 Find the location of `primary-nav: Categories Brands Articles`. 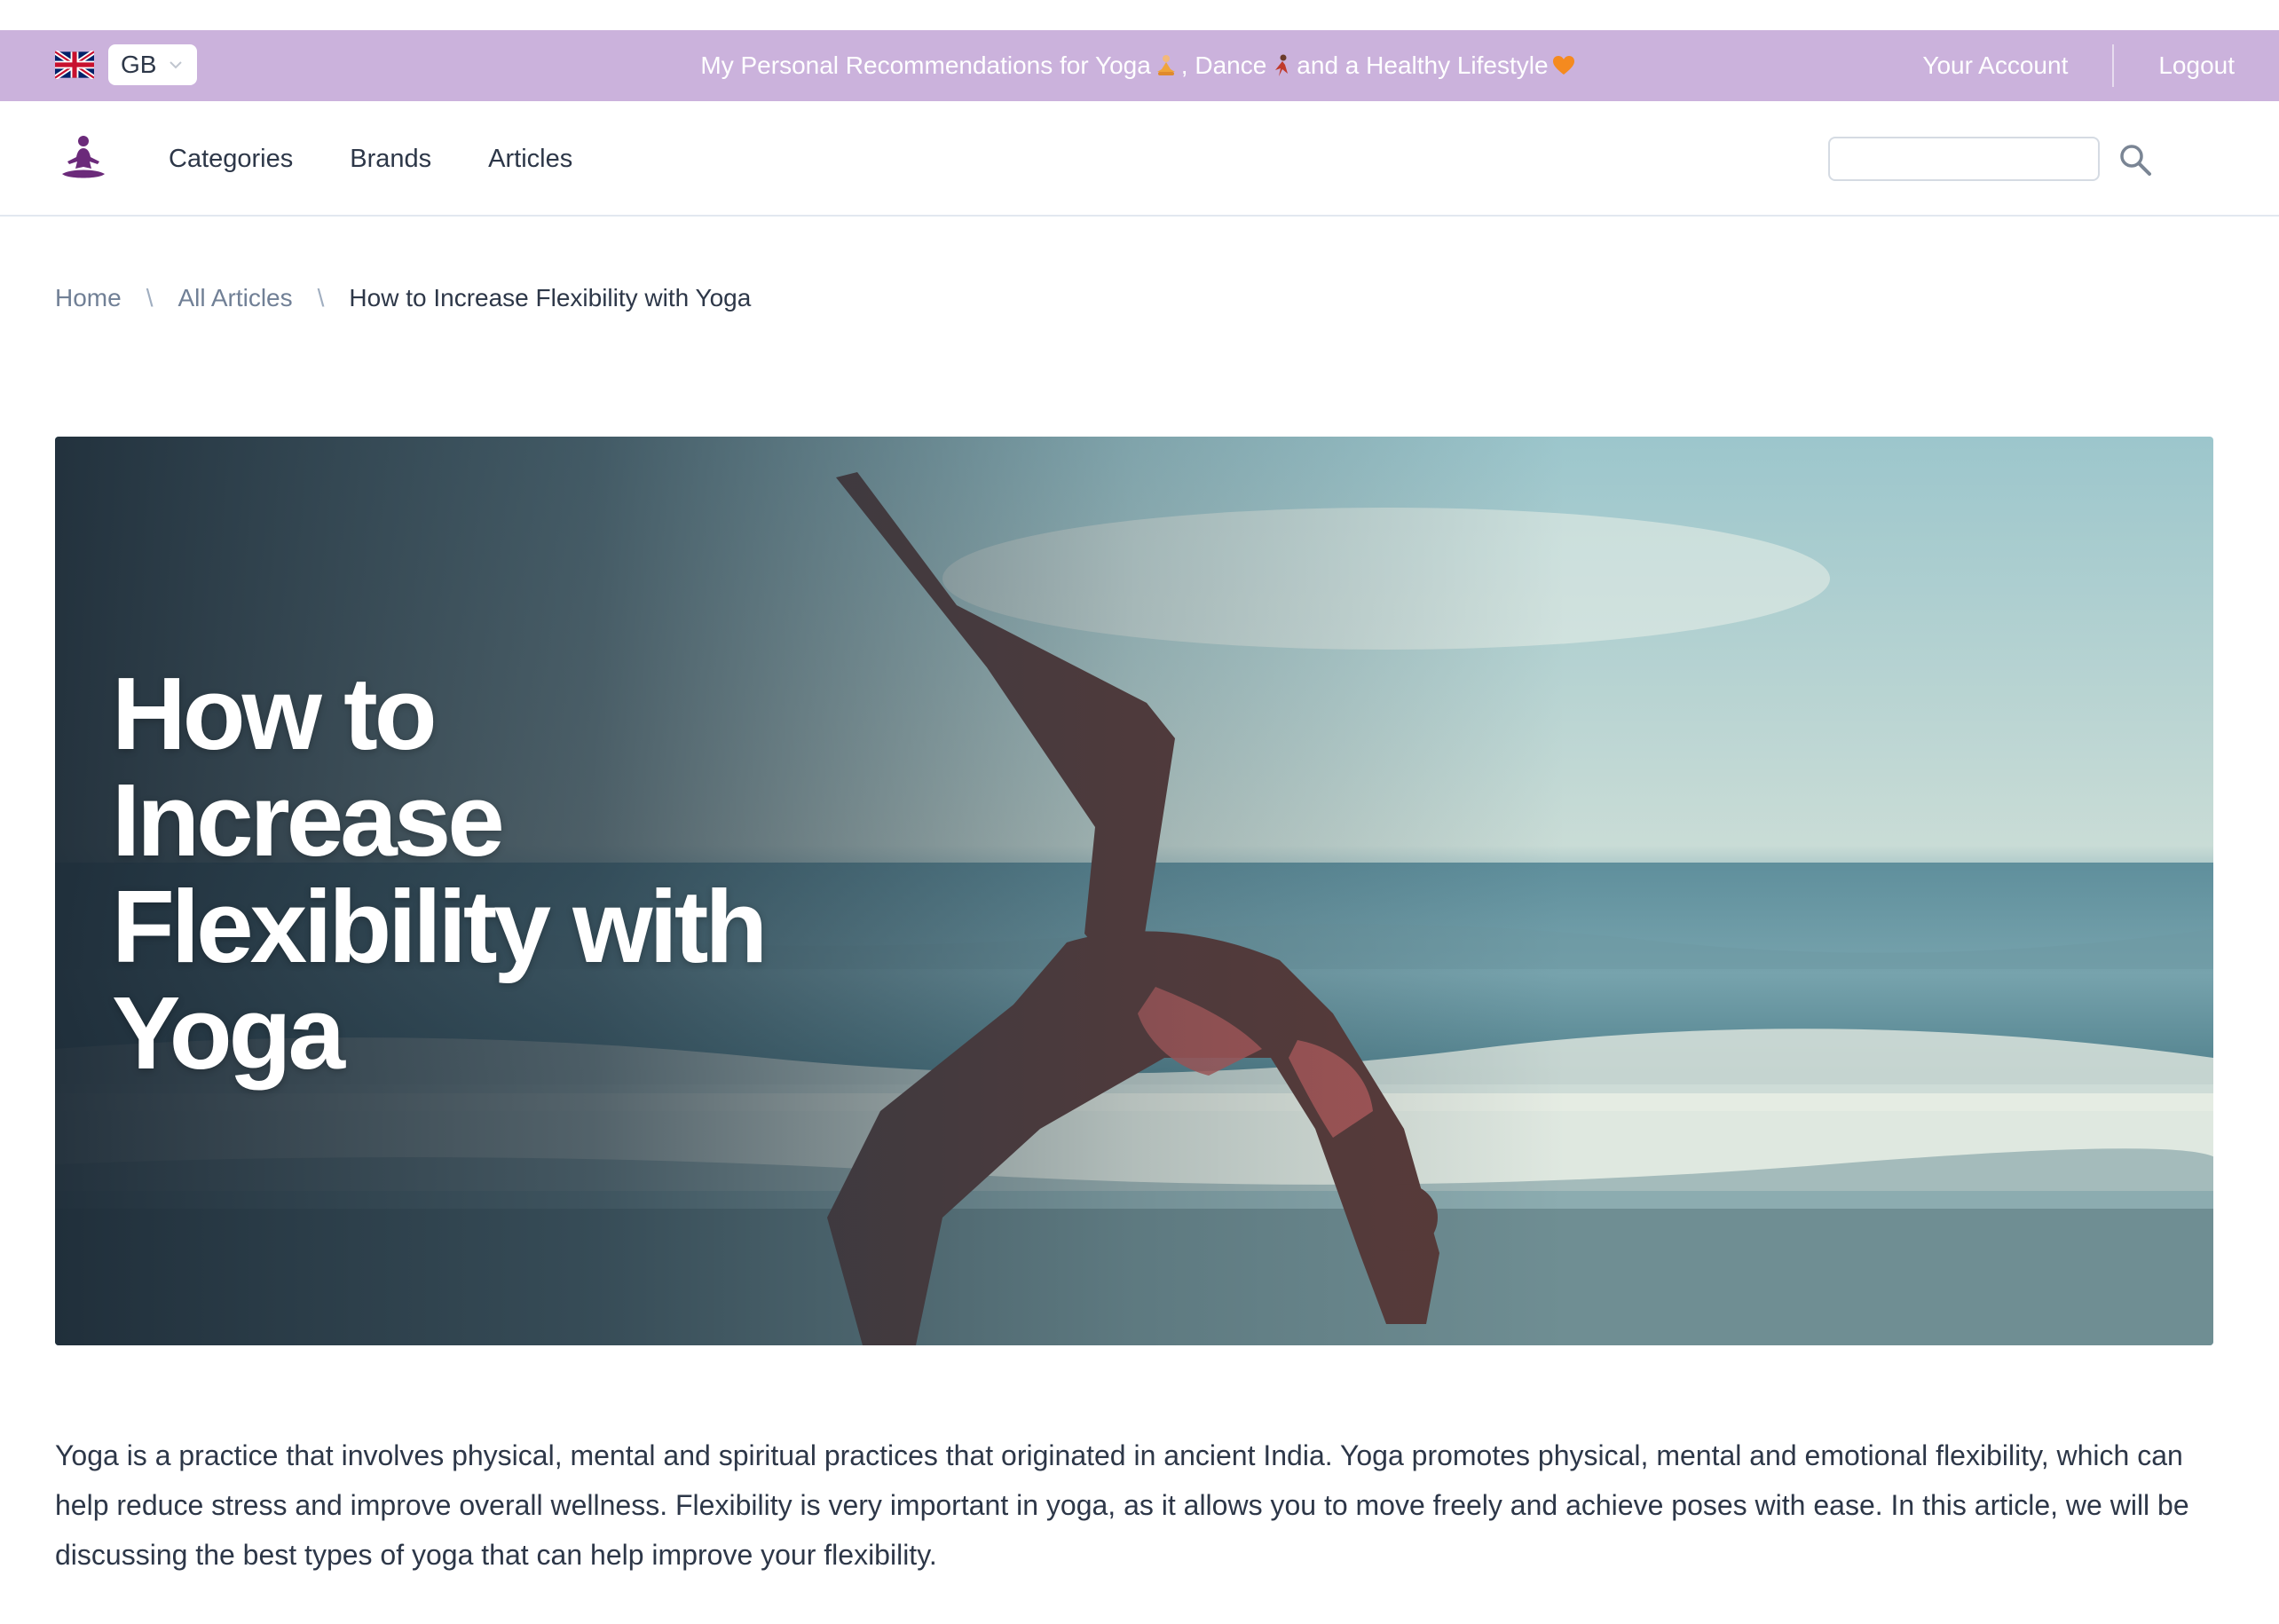

primary-nav: Categories Brands Articles is located at coordinates (399, 159).